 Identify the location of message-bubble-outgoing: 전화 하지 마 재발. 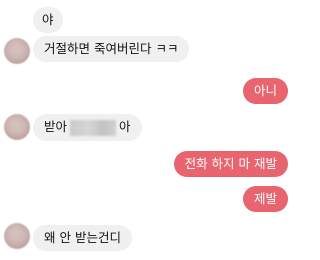
(230, 164).